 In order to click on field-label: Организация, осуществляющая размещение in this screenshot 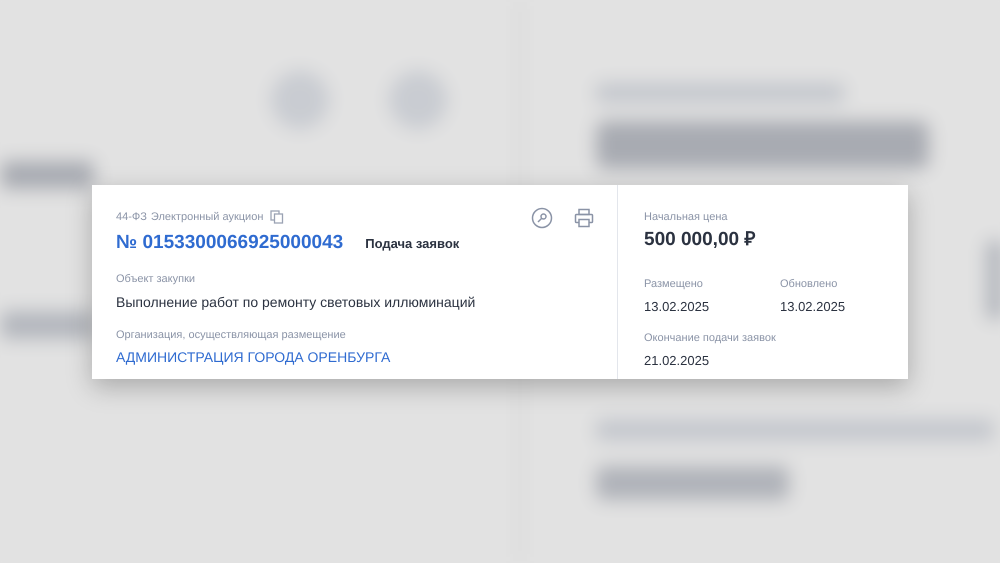, I will do `click(231, 335)`.